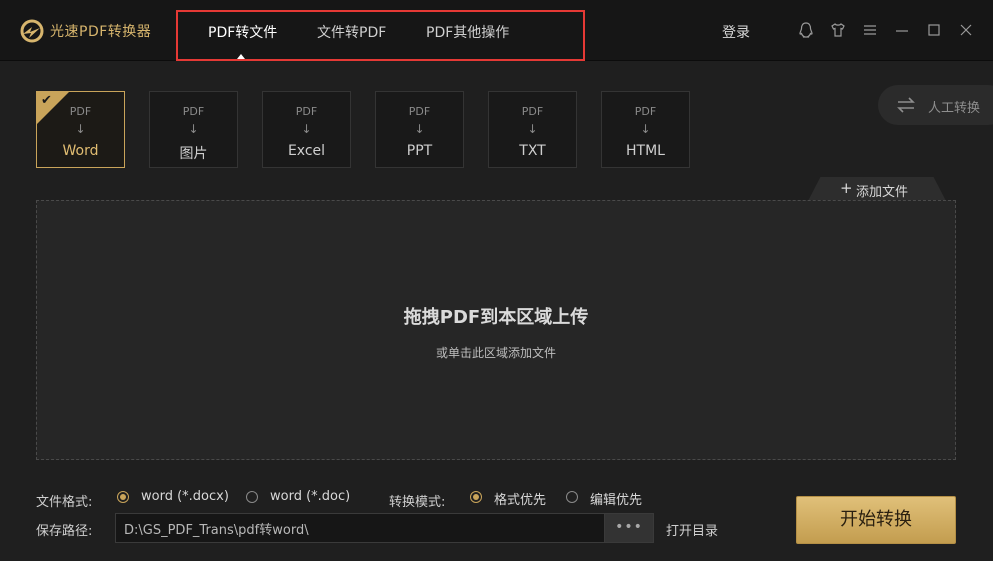 The image size is (993, 561). Describe the element at coordinates (806, 30) in the screenshot. I see `qq-icon` at that location.